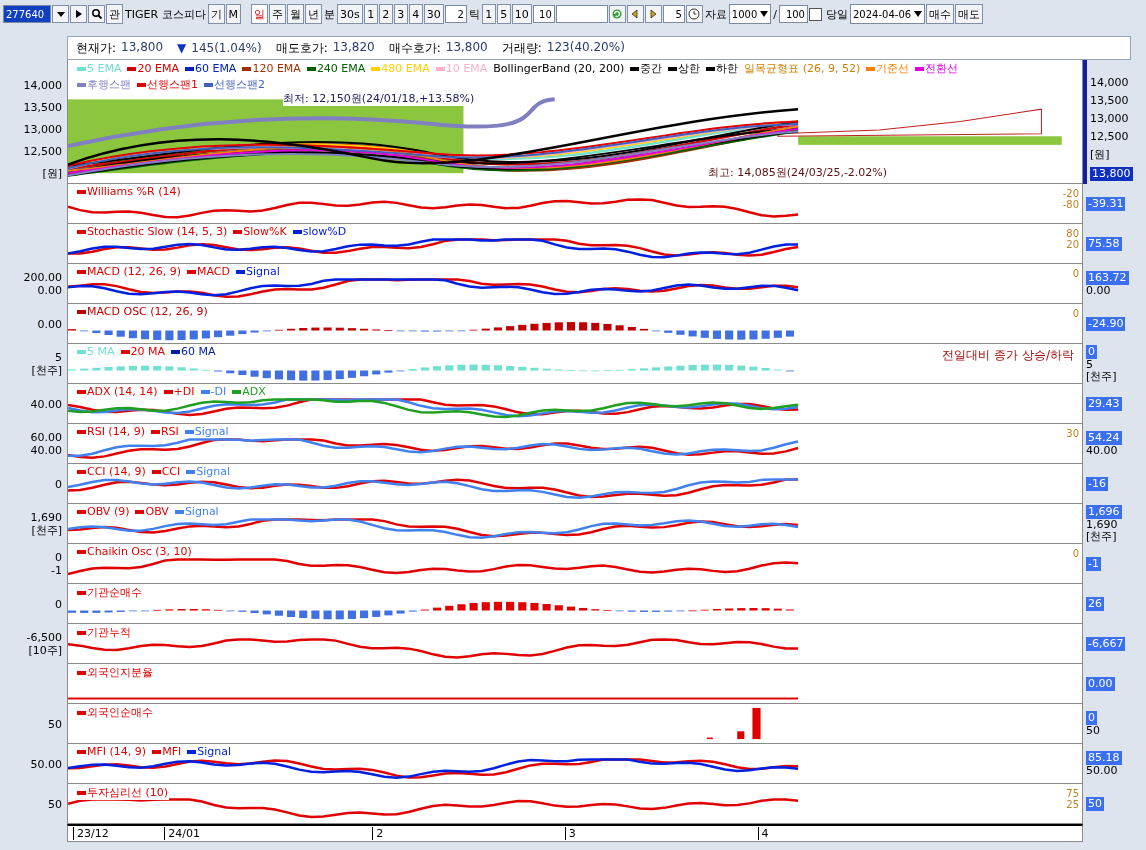 This screenshot has width=1146, height=850. Describe the element at coordinates (216, 14) in the screenshot. I see `toolbar-button: 기` at that location.